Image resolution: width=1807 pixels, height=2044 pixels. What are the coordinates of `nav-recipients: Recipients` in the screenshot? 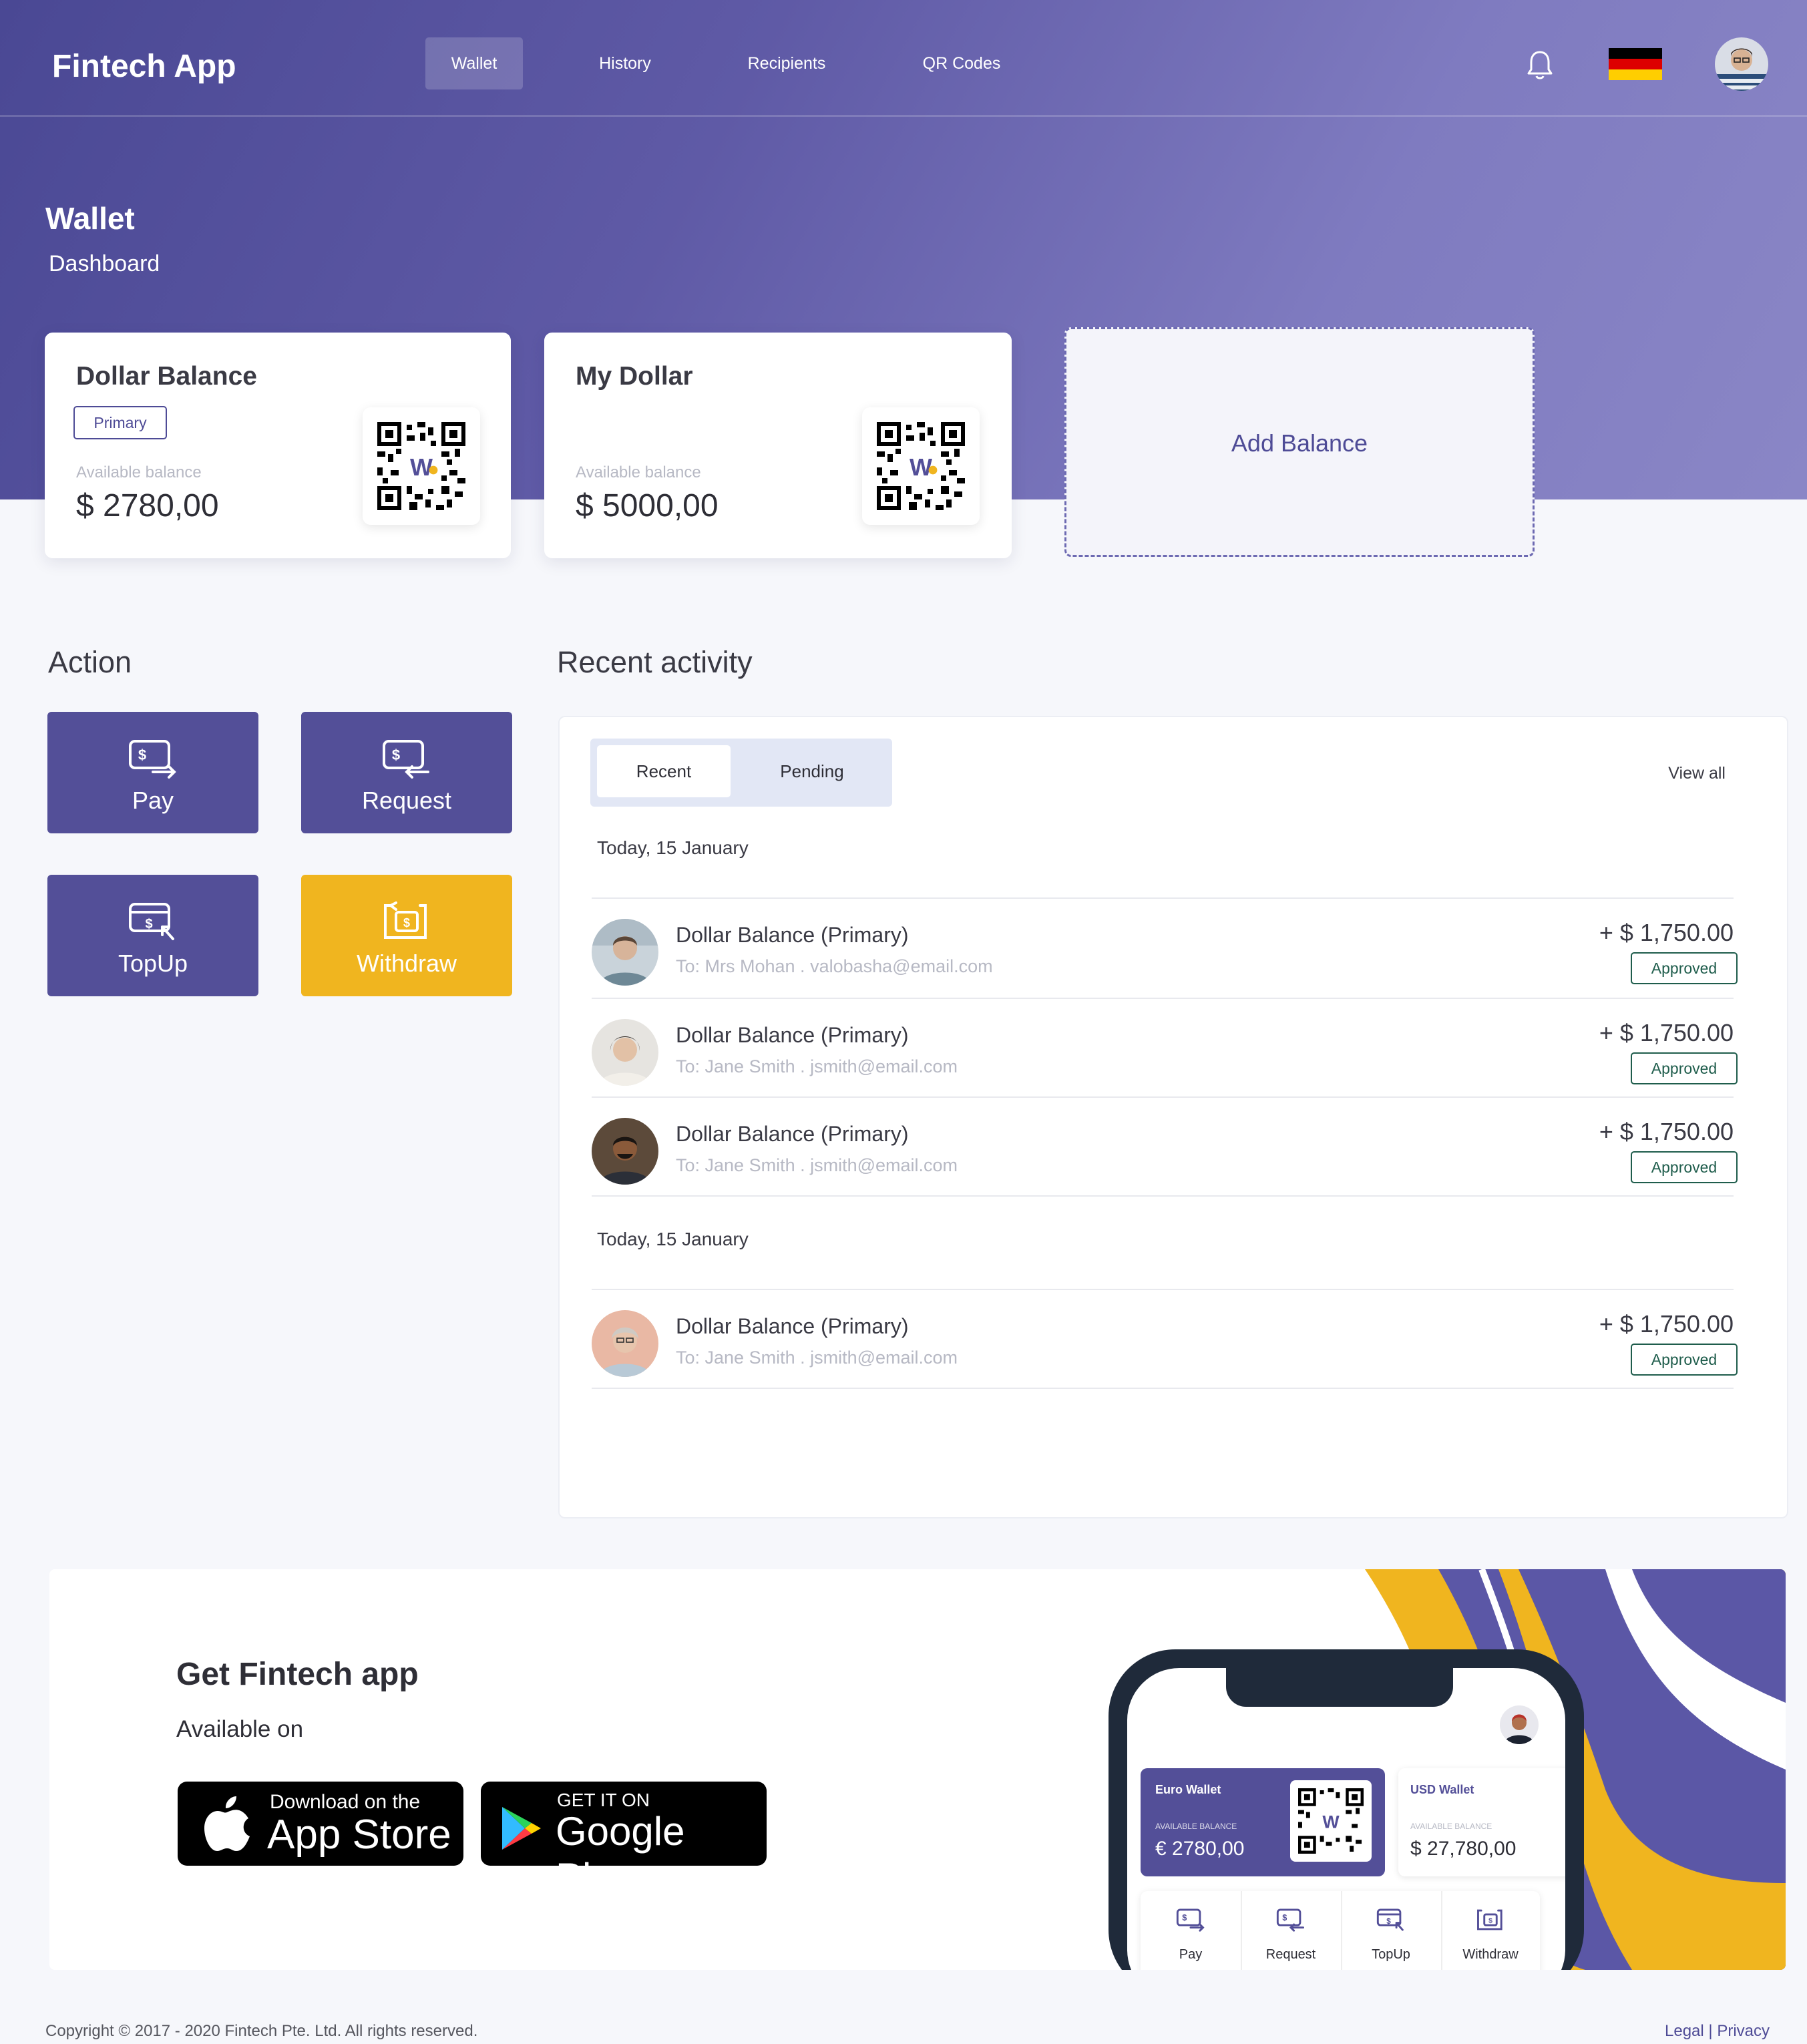 It's located at (786, 63).